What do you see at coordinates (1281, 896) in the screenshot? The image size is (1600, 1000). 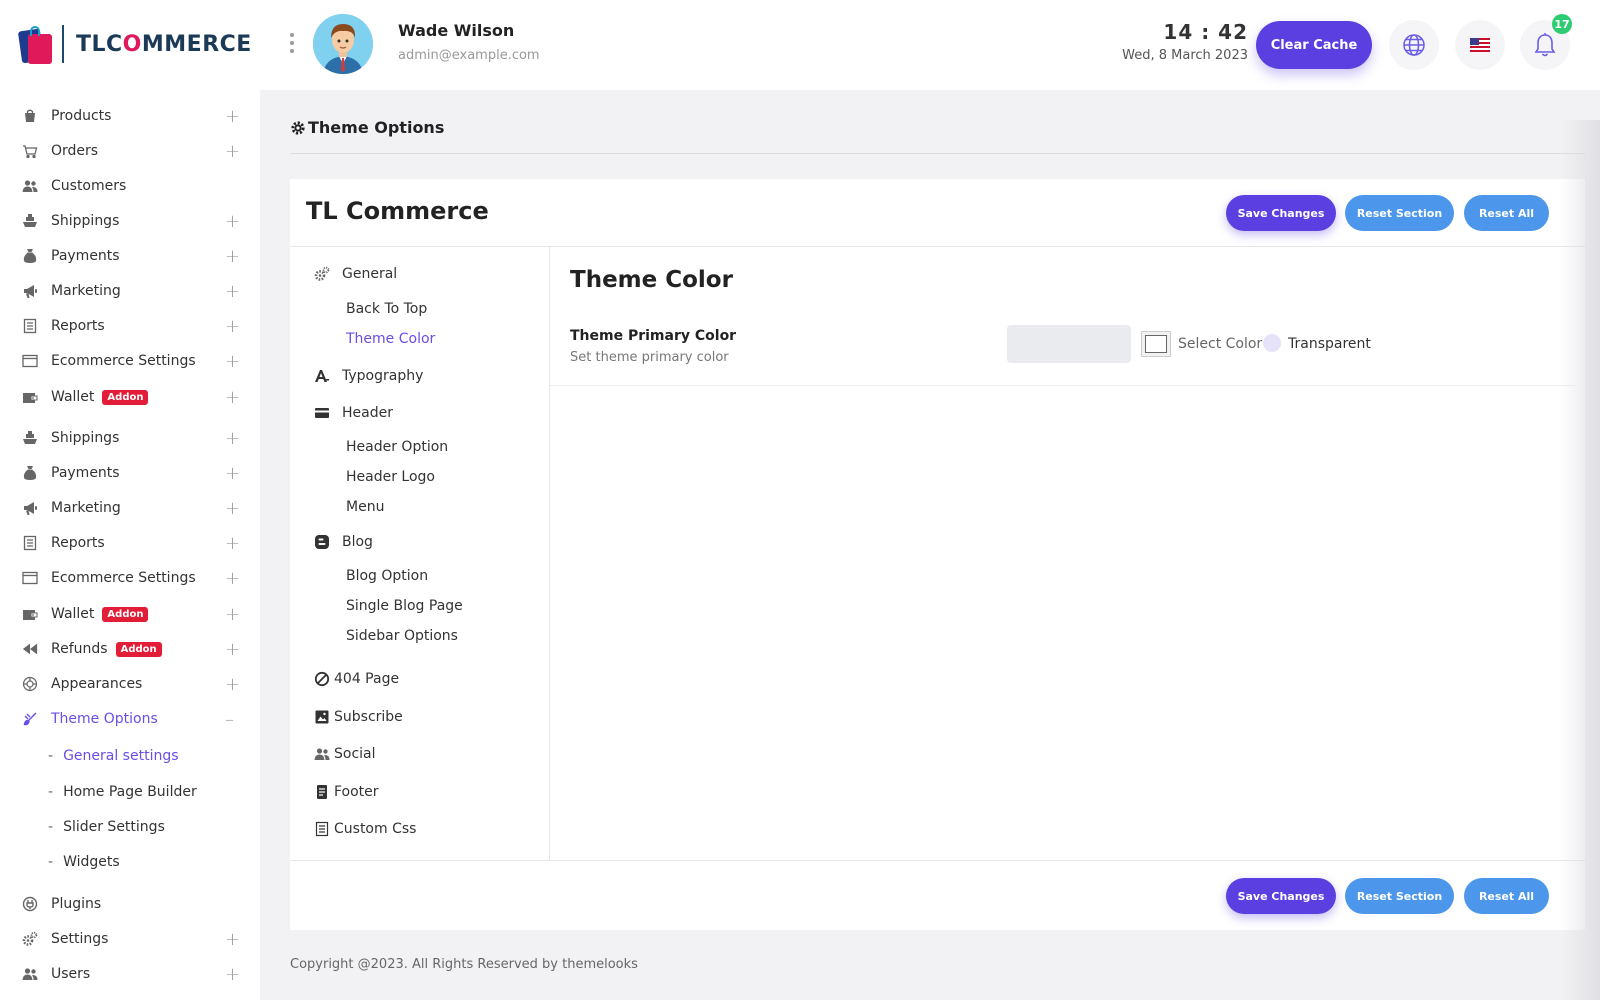 I see `save-changes-button-bottom: Save Changes` at bounding box center [1281, 896].